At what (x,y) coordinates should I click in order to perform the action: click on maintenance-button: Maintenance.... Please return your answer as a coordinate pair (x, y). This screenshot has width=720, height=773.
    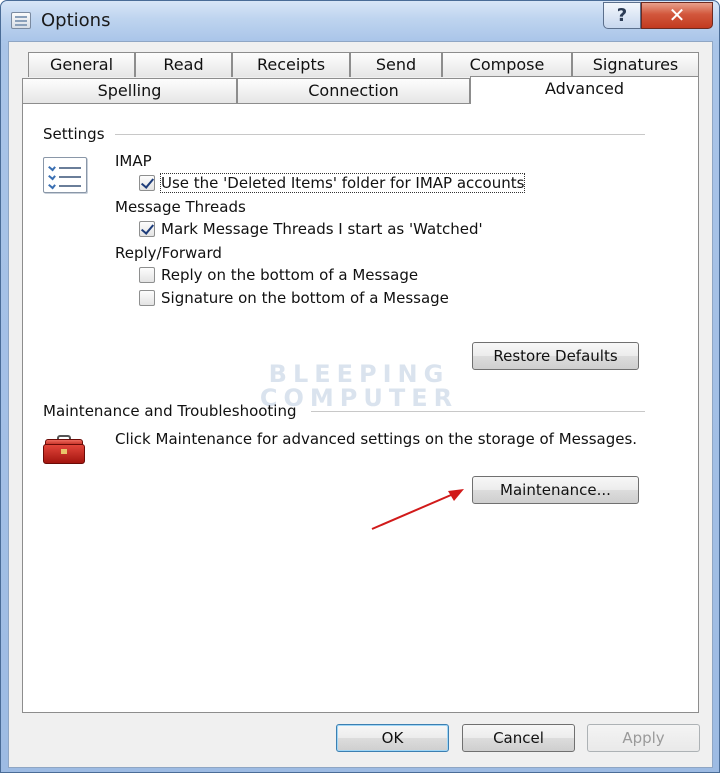
    Looking at the image, I should click on (555, 490).